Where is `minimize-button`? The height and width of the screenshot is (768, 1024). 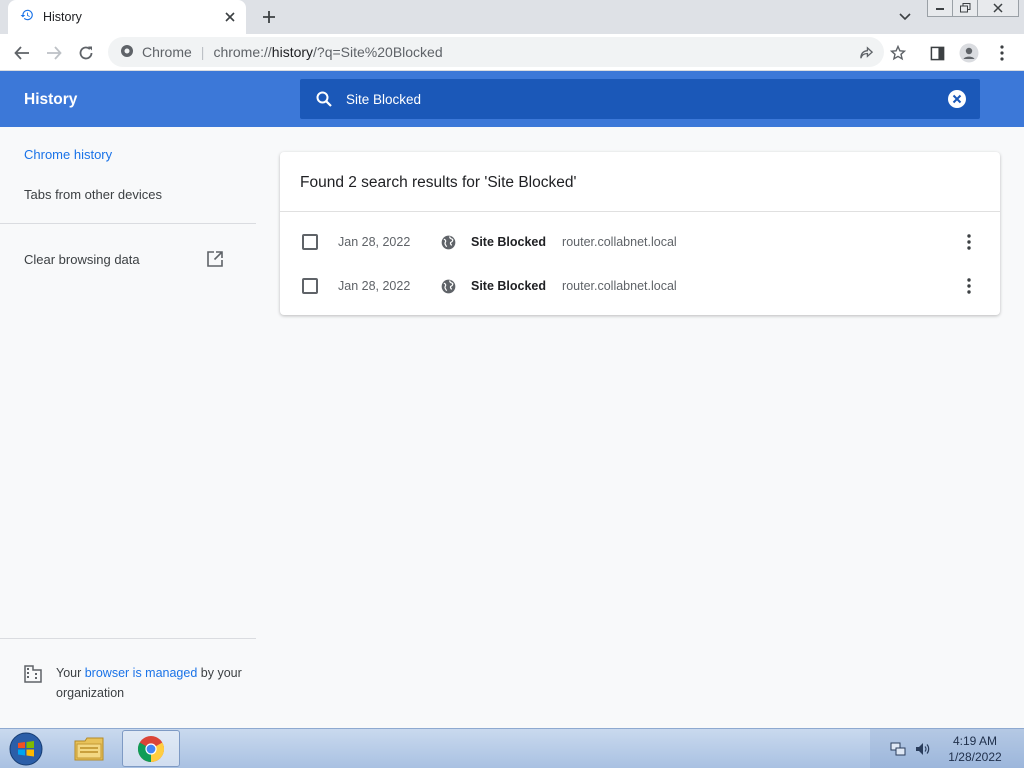 minimize-button is located at coordinates (940, 8).